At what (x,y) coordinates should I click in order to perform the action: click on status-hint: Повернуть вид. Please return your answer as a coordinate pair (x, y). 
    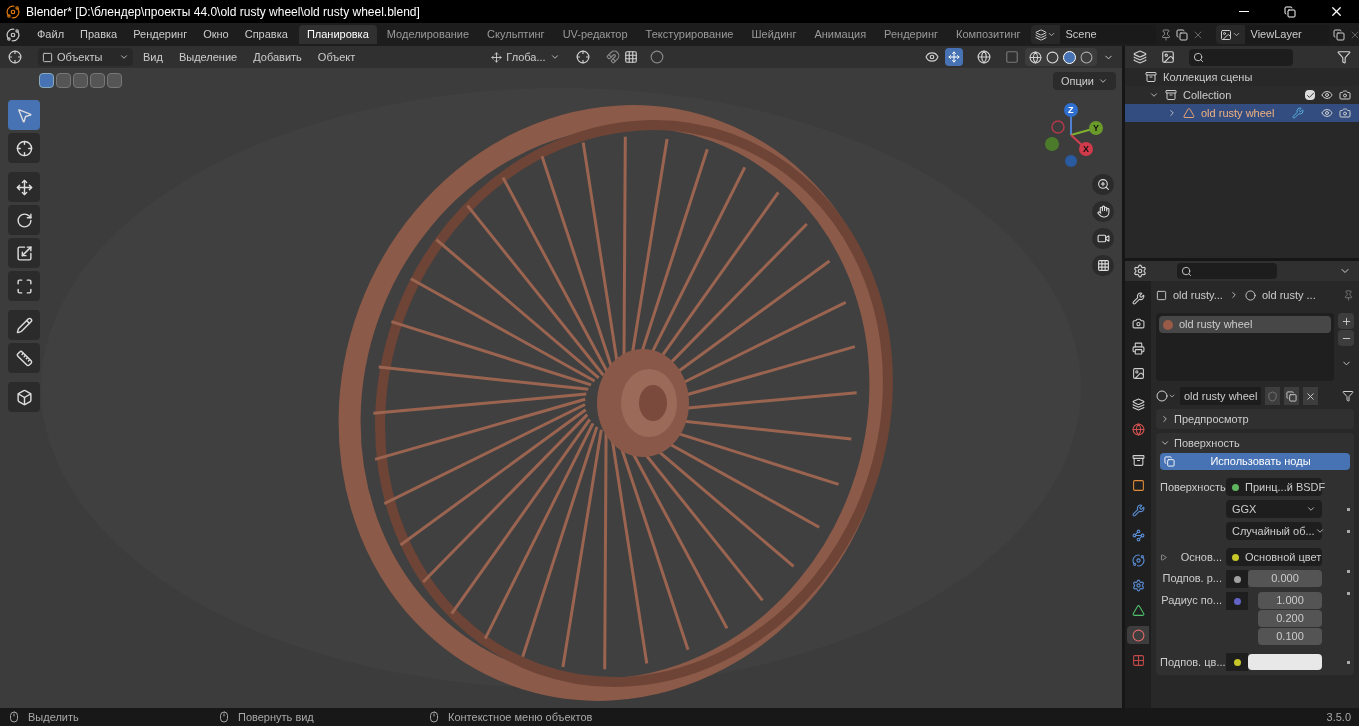
    Looking at the image, I should click on (276, 717).